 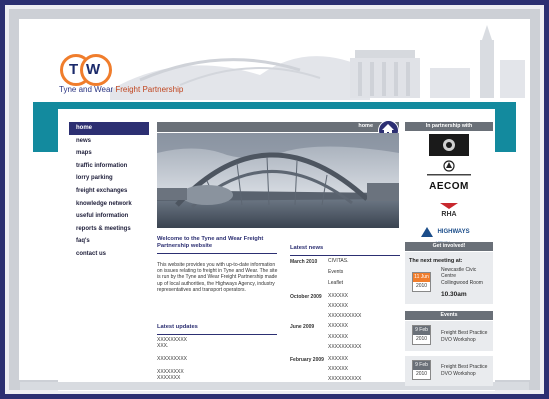 What do you see at coordinates (335, 272) in the screenshot?
I see `news-item: Events` at bounding box center [335, 272].